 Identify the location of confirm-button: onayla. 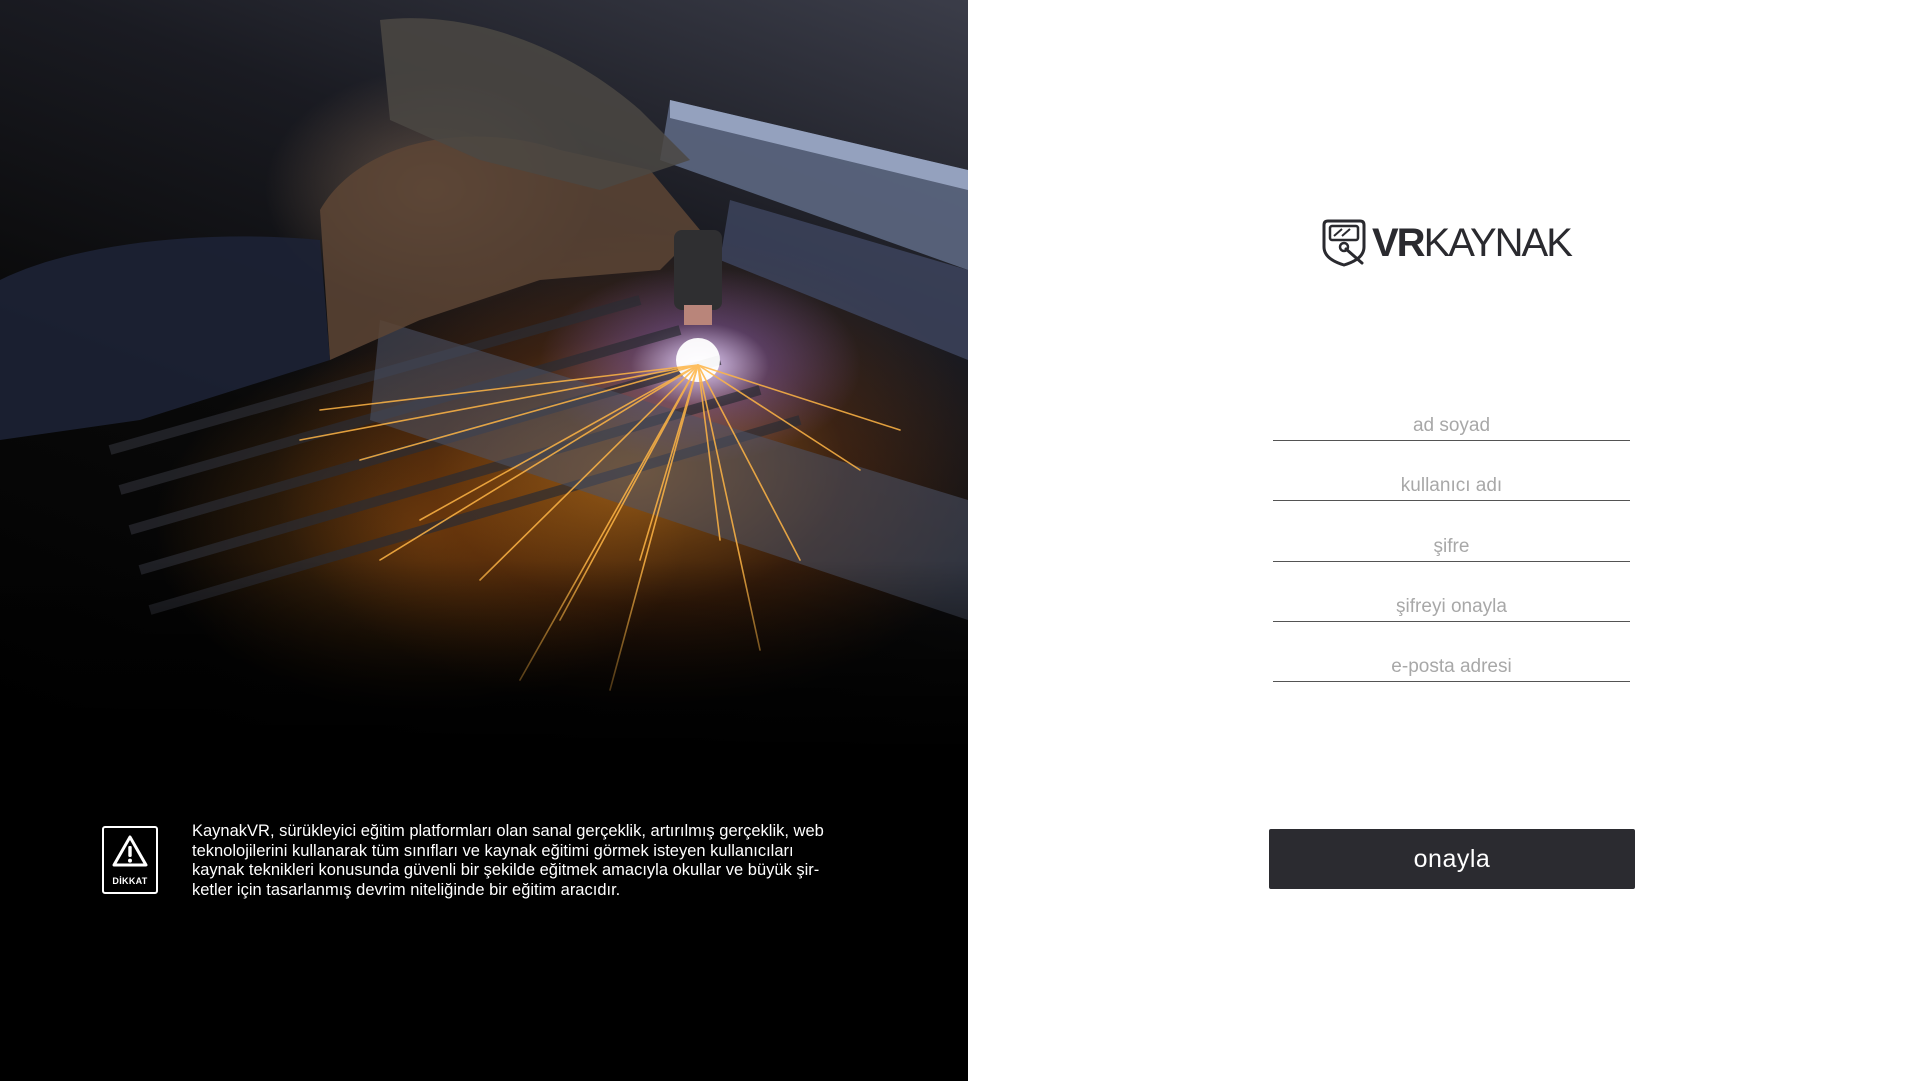
(1452, 859).